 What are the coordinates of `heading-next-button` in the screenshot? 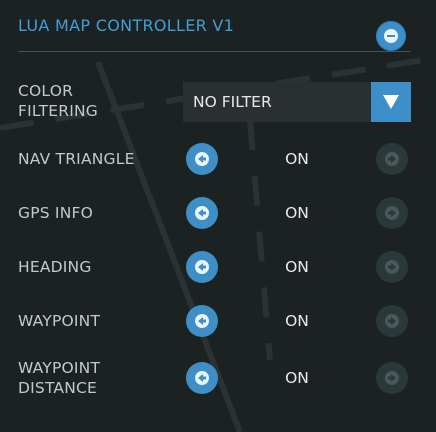 It's located at (392, 267).